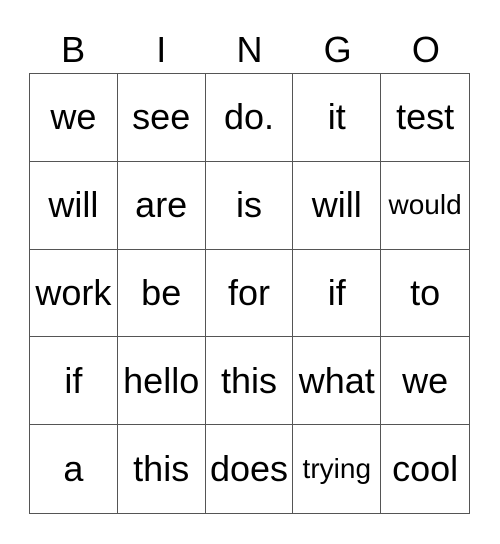 The image size is (500, 544). I want to click on bingo-cell: what, so click(337, 381).